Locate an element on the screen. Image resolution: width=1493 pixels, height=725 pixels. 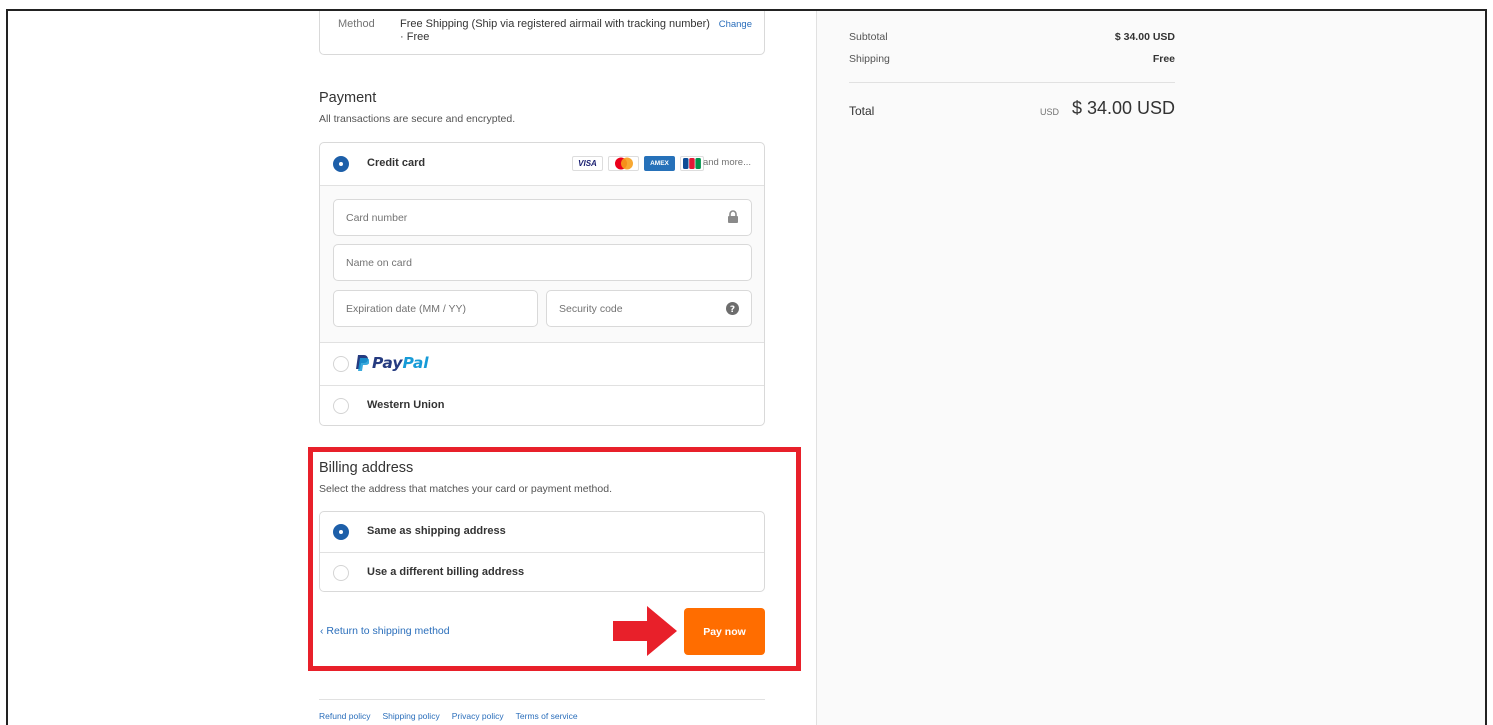
refund-policy-link: Refund policy is located at coordinates (345, 716).